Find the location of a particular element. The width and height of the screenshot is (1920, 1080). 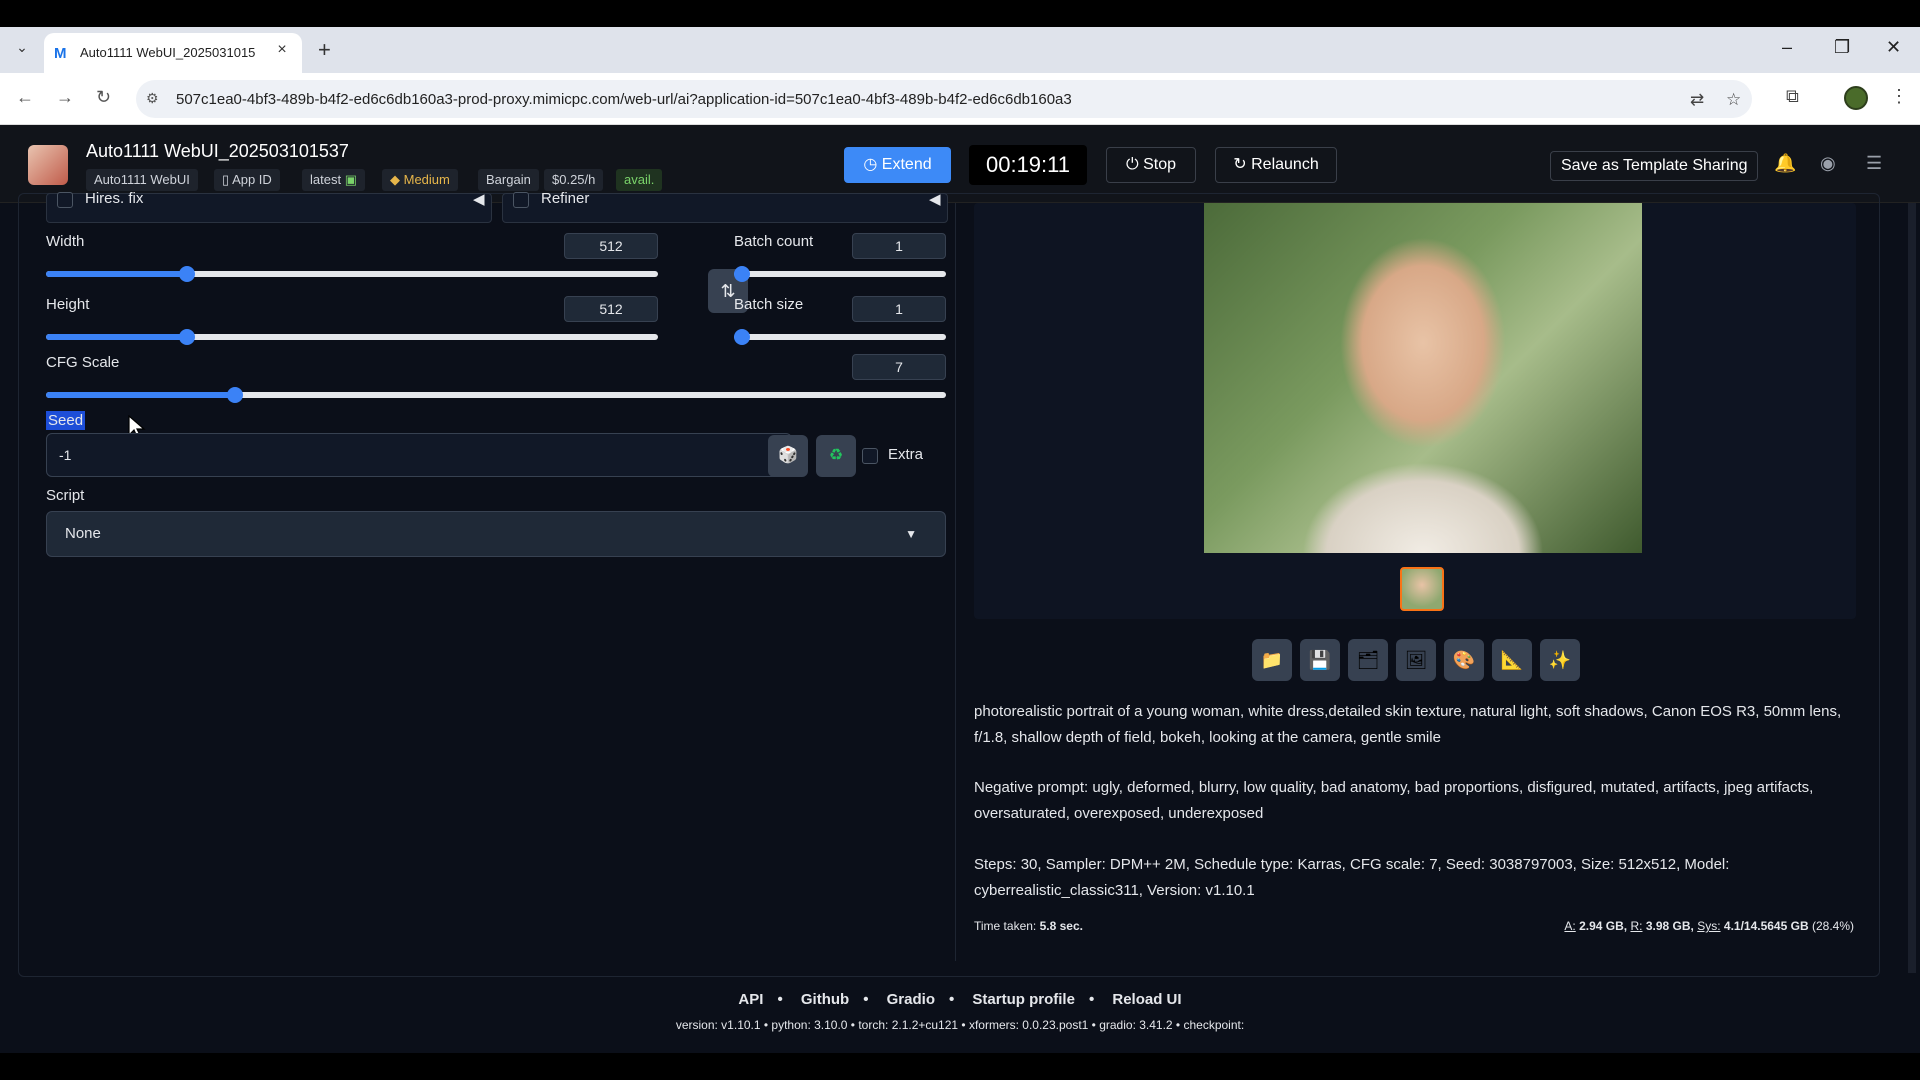

batch-size-slider-thumb is located at coordinates (742, 337).